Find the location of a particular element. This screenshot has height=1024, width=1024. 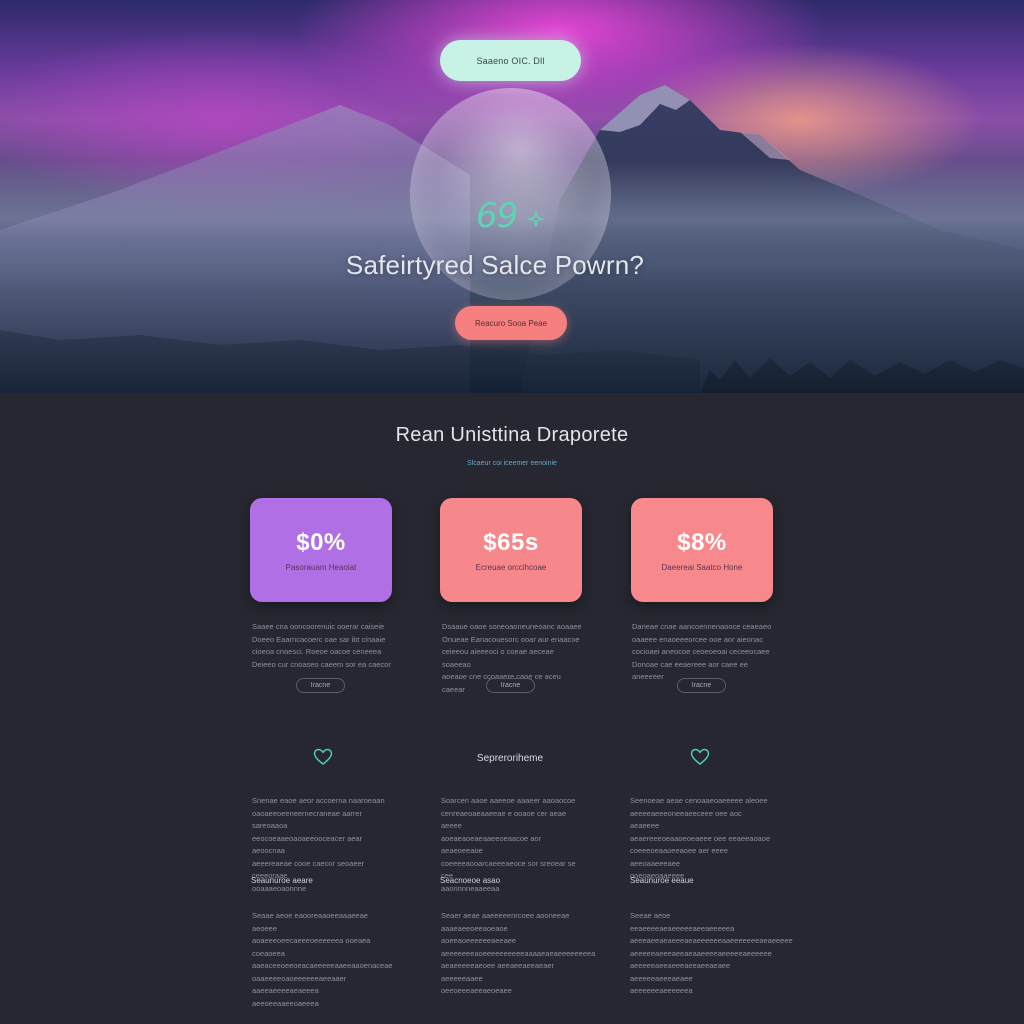

text-line: aeaereeeoeaaoeoeaeee oee eeaeeaoaoe is located at coordinates (700, 838).